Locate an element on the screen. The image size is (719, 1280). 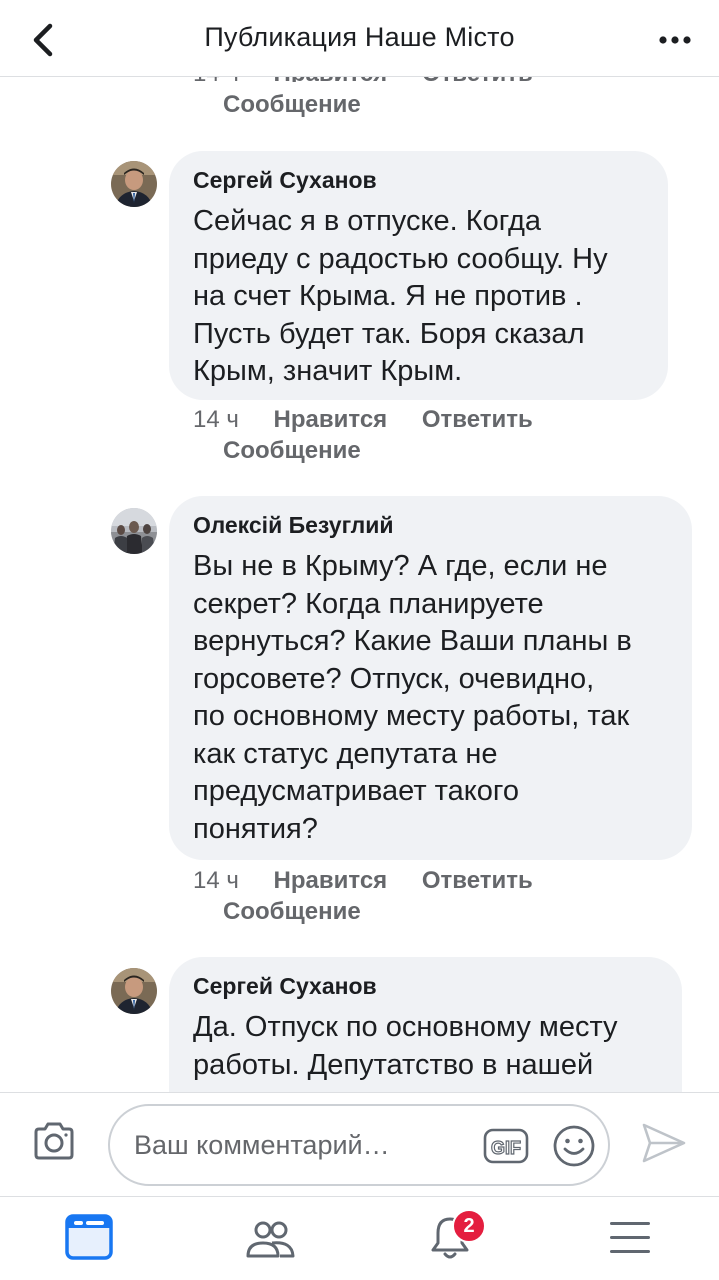
friends-icon is located at coordinates (270, 1239).